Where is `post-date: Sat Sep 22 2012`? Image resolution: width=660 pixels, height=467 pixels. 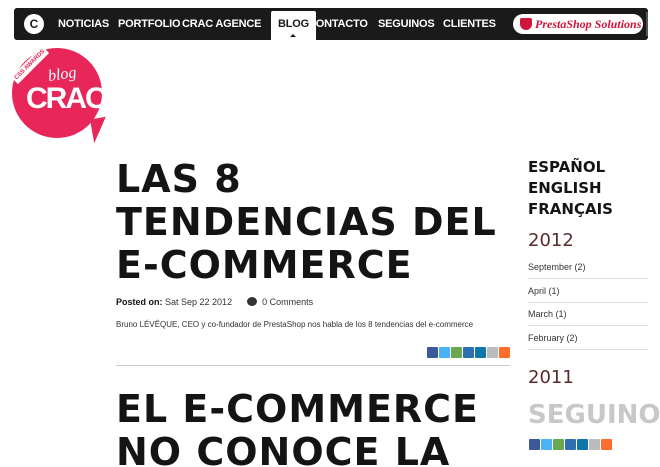 post-date: Sat Sep 22 2012 is located at coordinates (199, 302).